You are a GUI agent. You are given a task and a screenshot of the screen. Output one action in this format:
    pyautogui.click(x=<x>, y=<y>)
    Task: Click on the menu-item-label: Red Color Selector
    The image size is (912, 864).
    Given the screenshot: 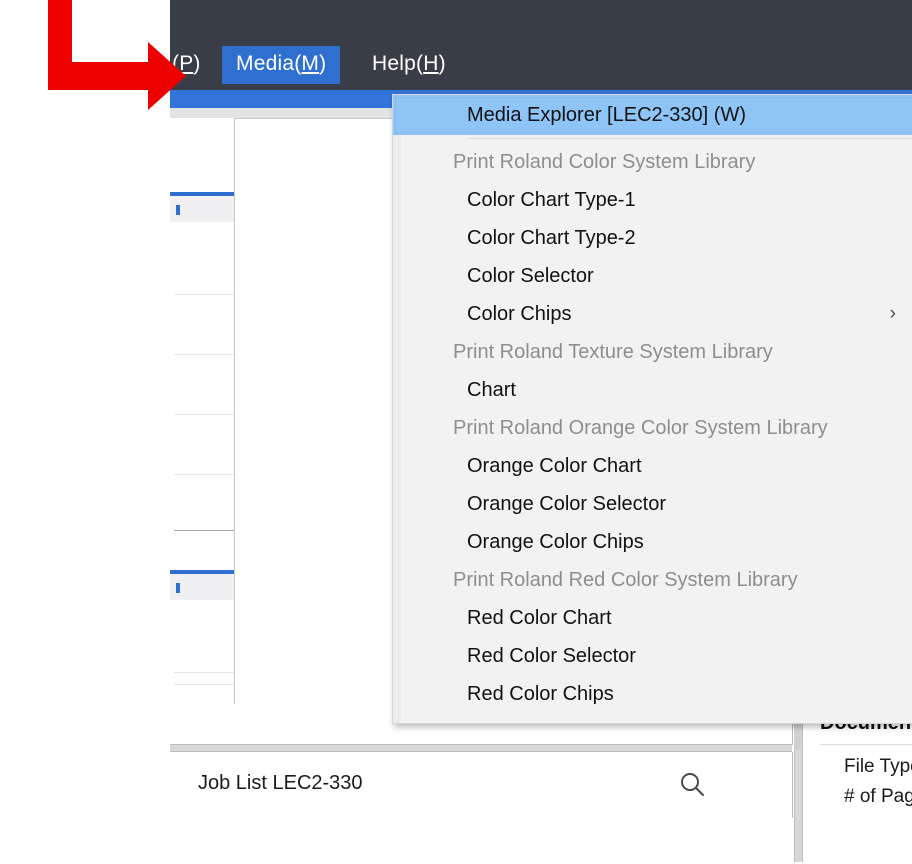 What is the action you would take?
    pyautogui.click(x=551, y=656)
    